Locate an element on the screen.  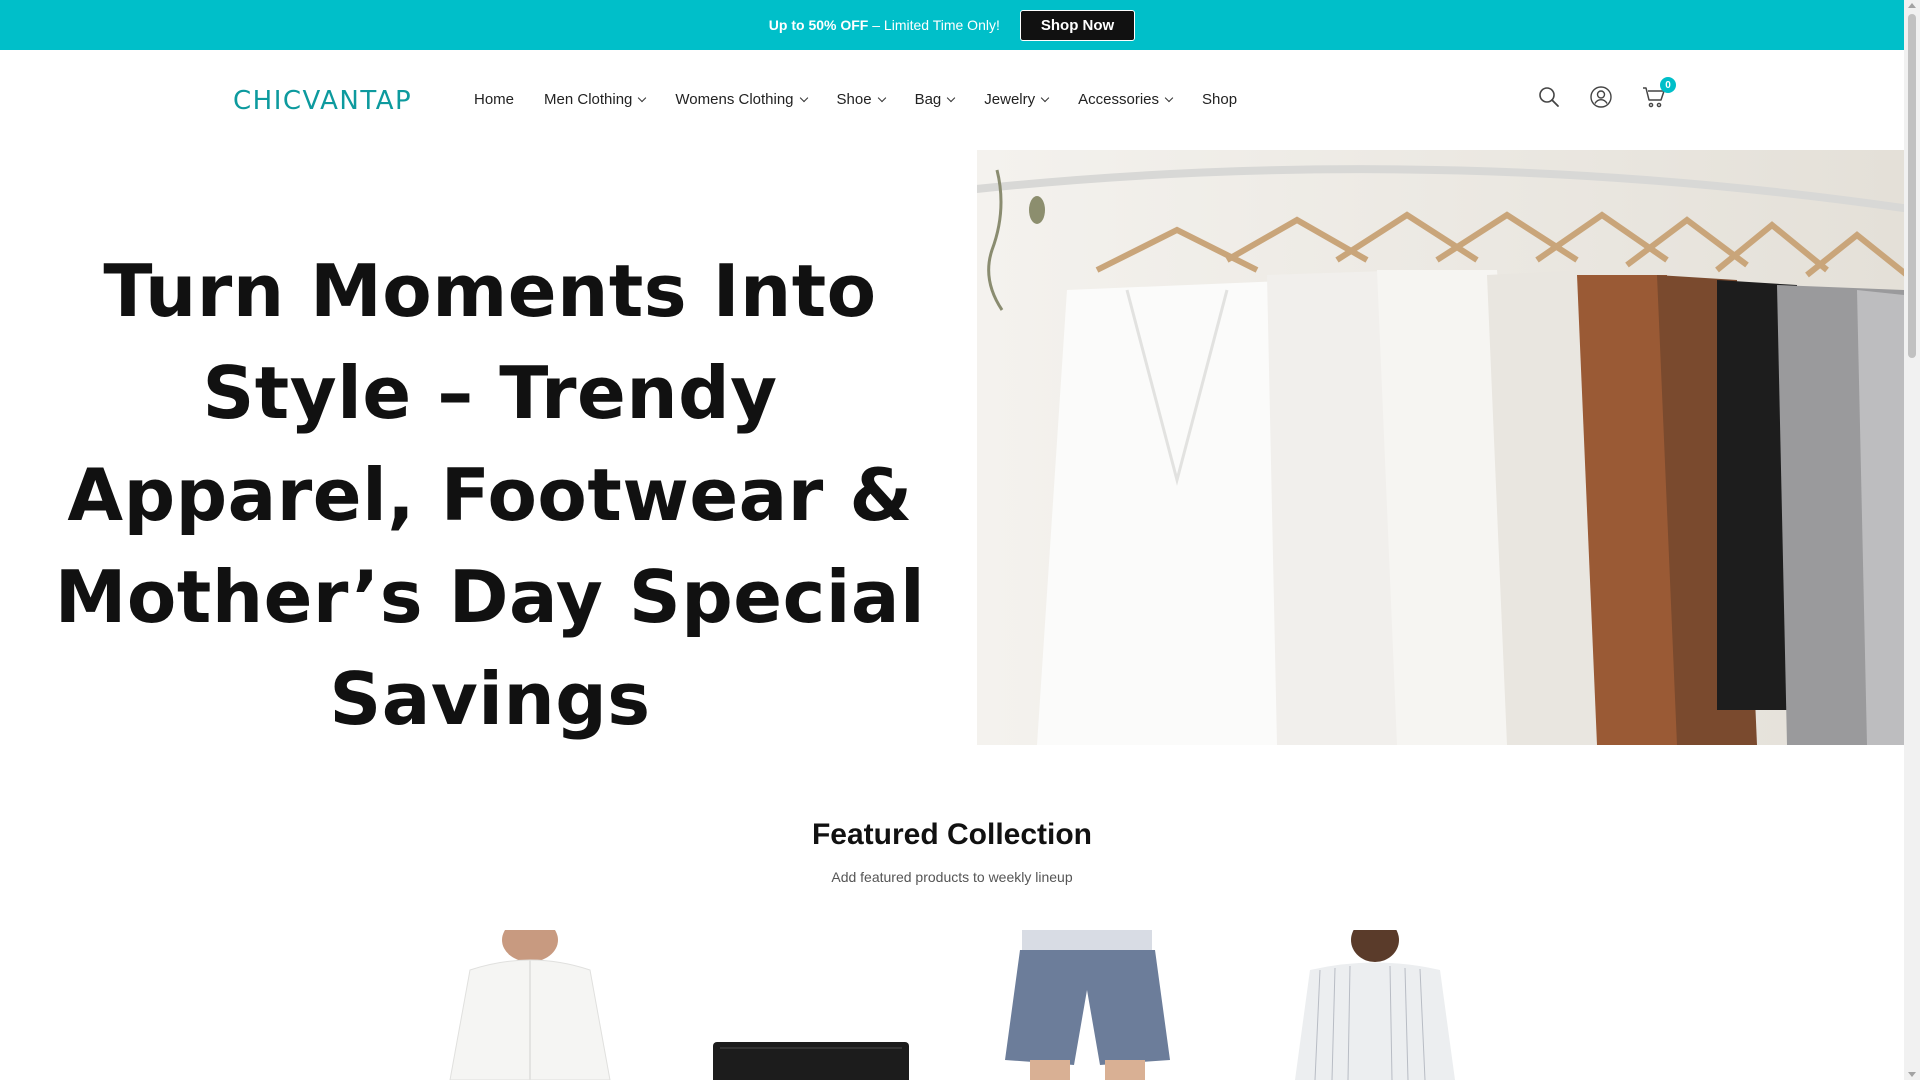
cart-icon: 0 is located at coordinates (1659, 92).